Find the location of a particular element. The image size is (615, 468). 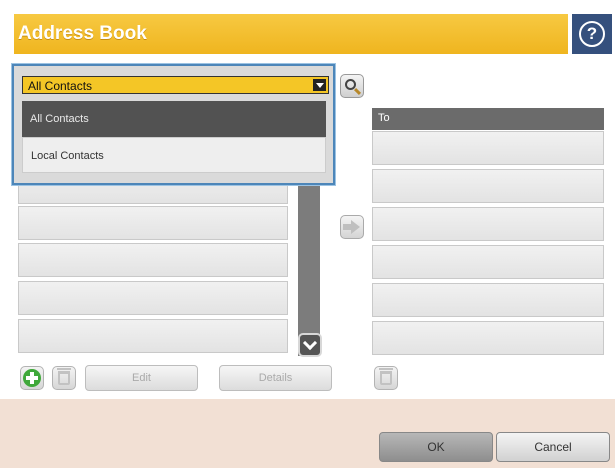

selected-value: All Contacts is located at coordinates (60, 86).